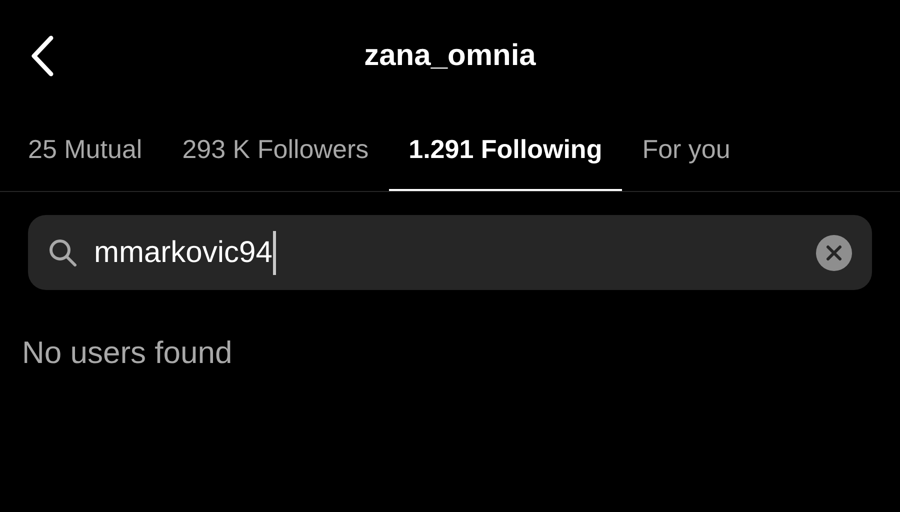  I want to click on tab: 293 K Followers, so click(275, 150).